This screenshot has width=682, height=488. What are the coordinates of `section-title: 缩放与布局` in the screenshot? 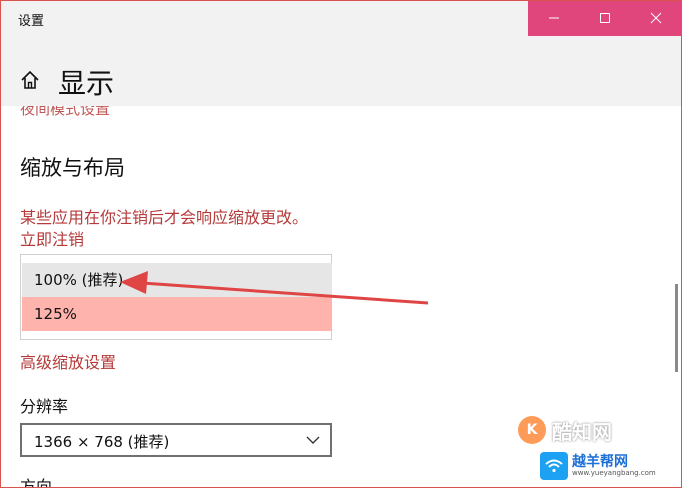 It's located at (72, 168).